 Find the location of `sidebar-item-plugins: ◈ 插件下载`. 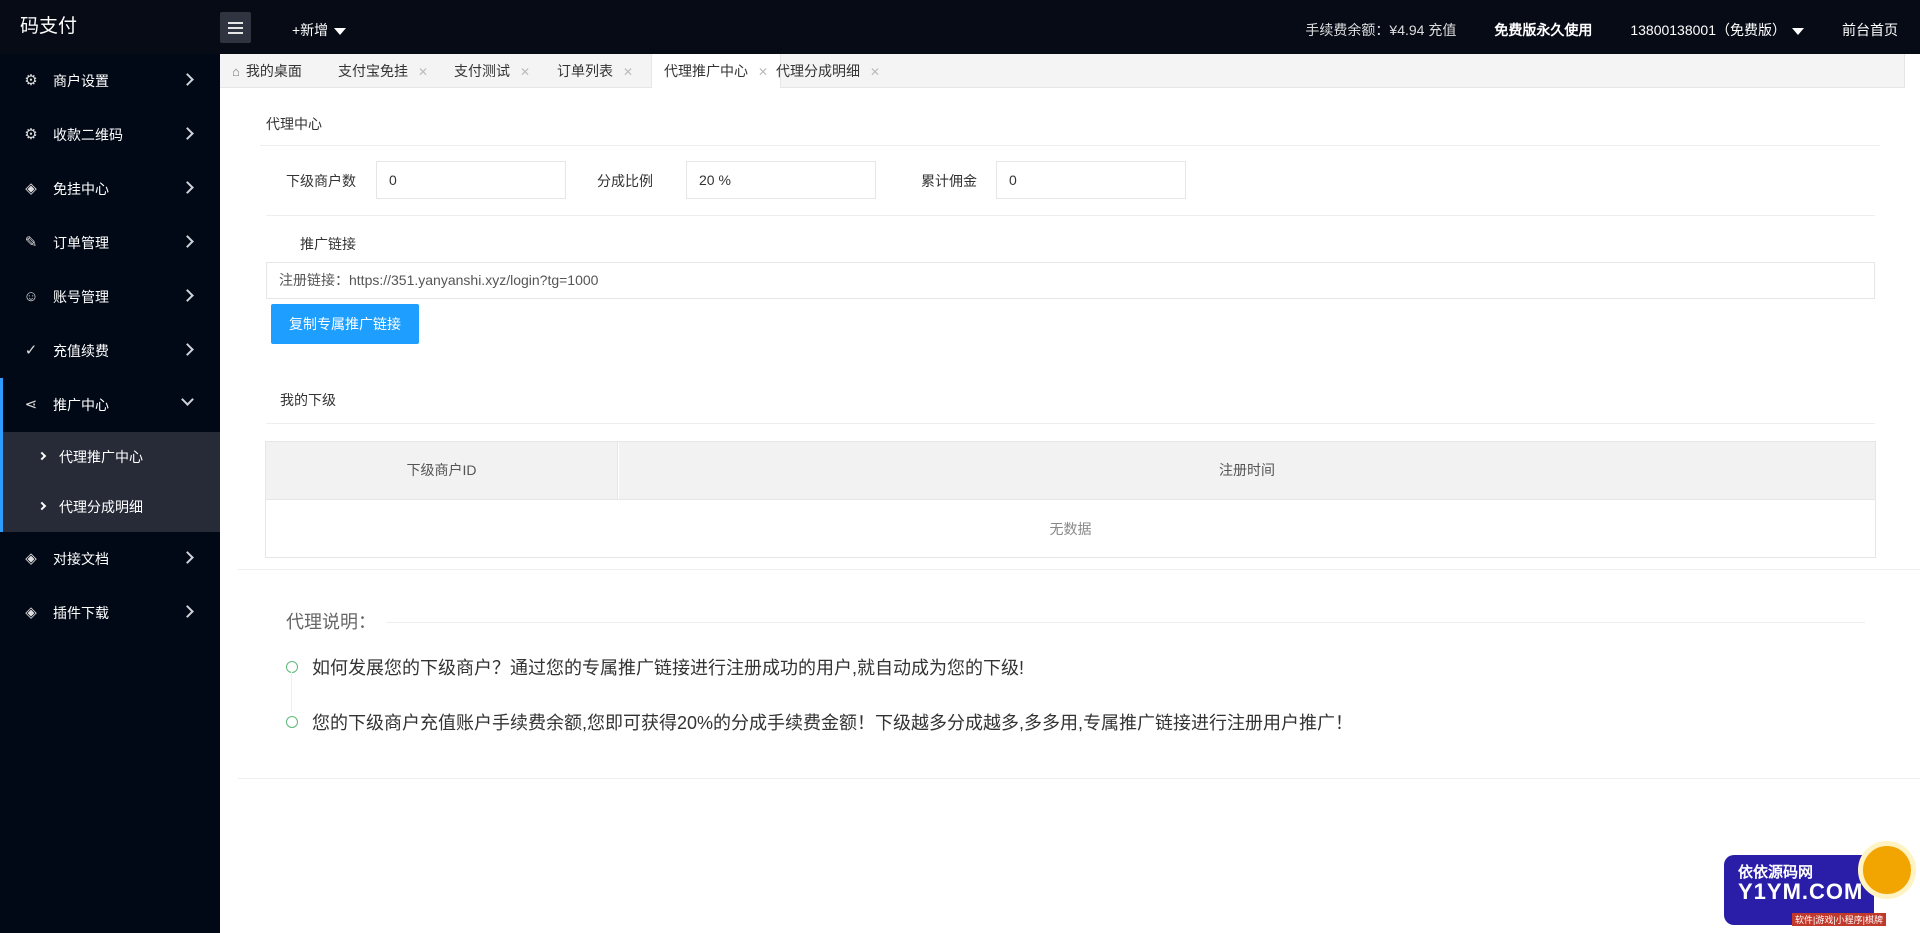

sidebar-item-plugins: ◈ 插件下载 is located at coordinates (110, 613).